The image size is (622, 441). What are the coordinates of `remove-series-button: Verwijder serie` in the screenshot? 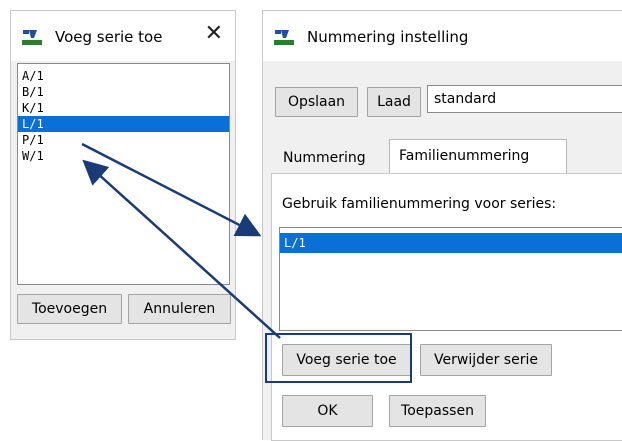 It's located at (486, 360).